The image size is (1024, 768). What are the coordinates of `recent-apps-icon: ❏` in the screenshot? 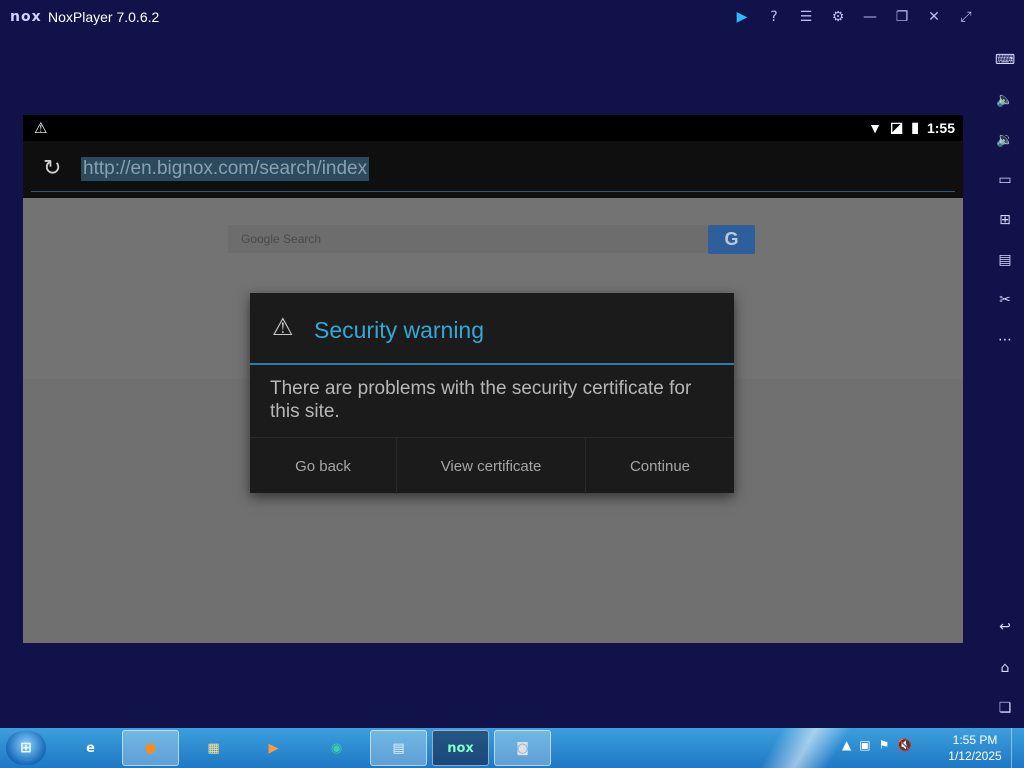 It's located at (1005, 708).